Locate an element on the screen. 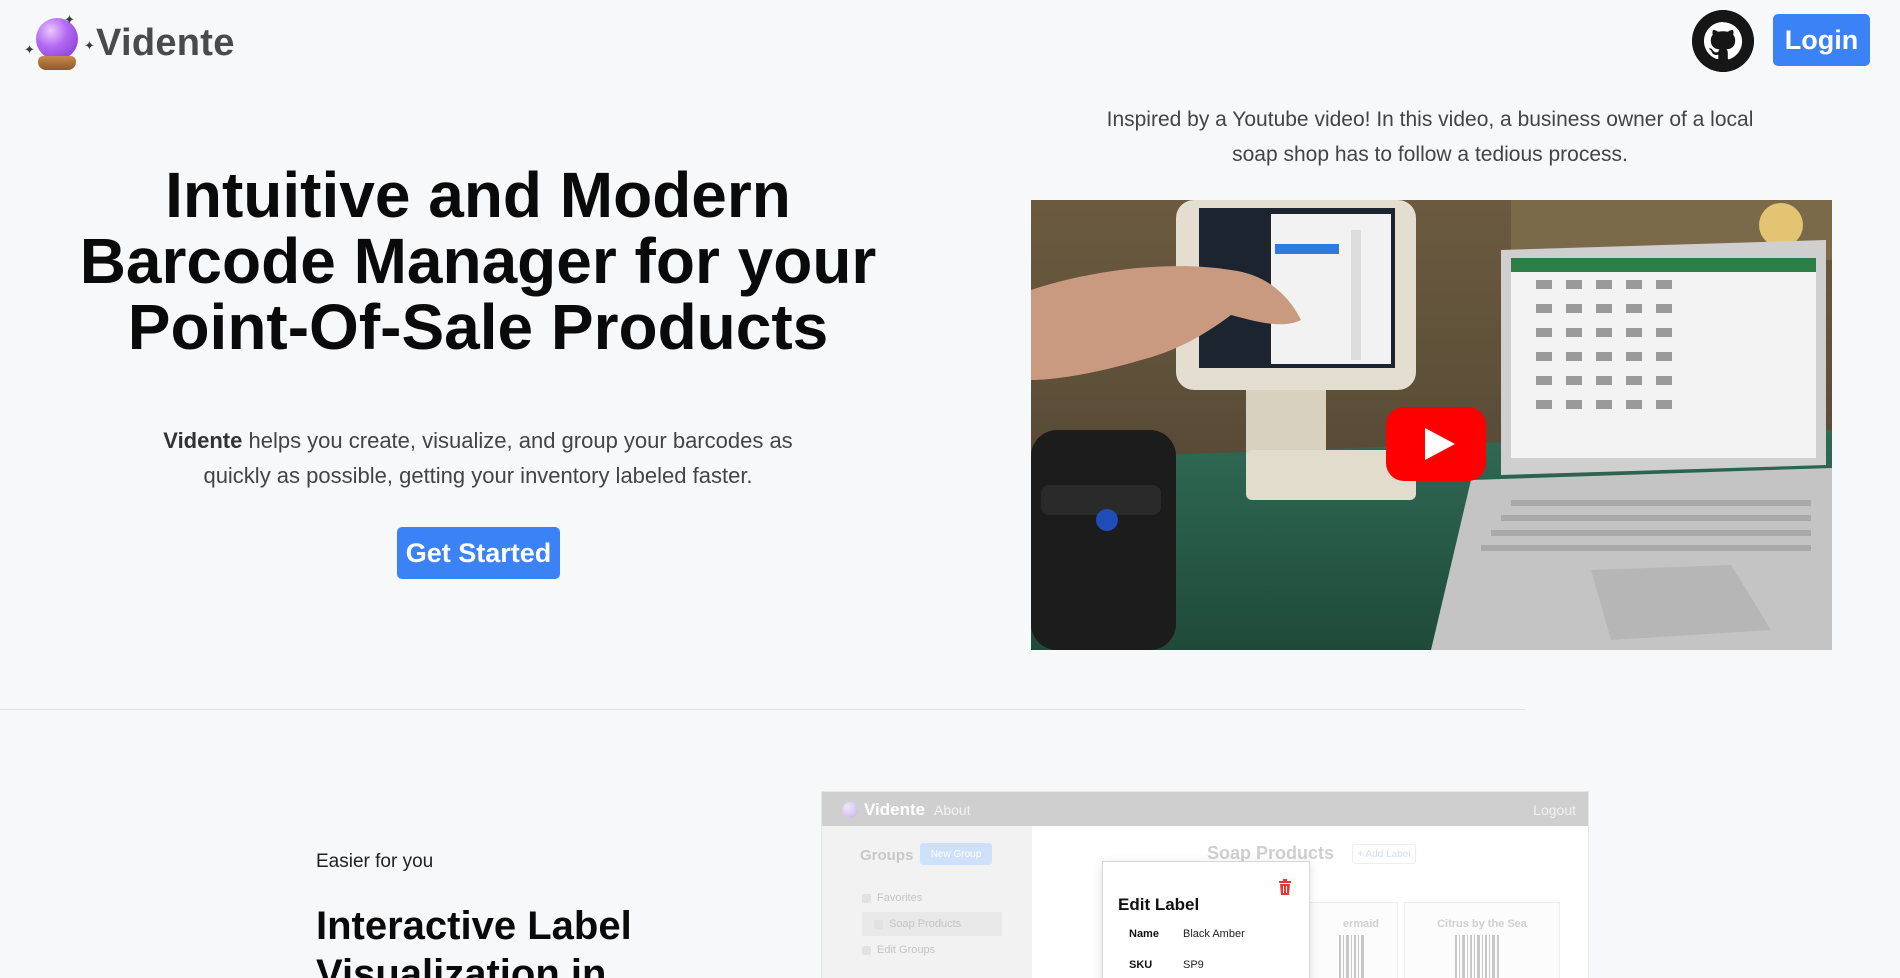 The height and width of the screenshot is (978, 1900). section-divider is located at coordinates (762, 709).